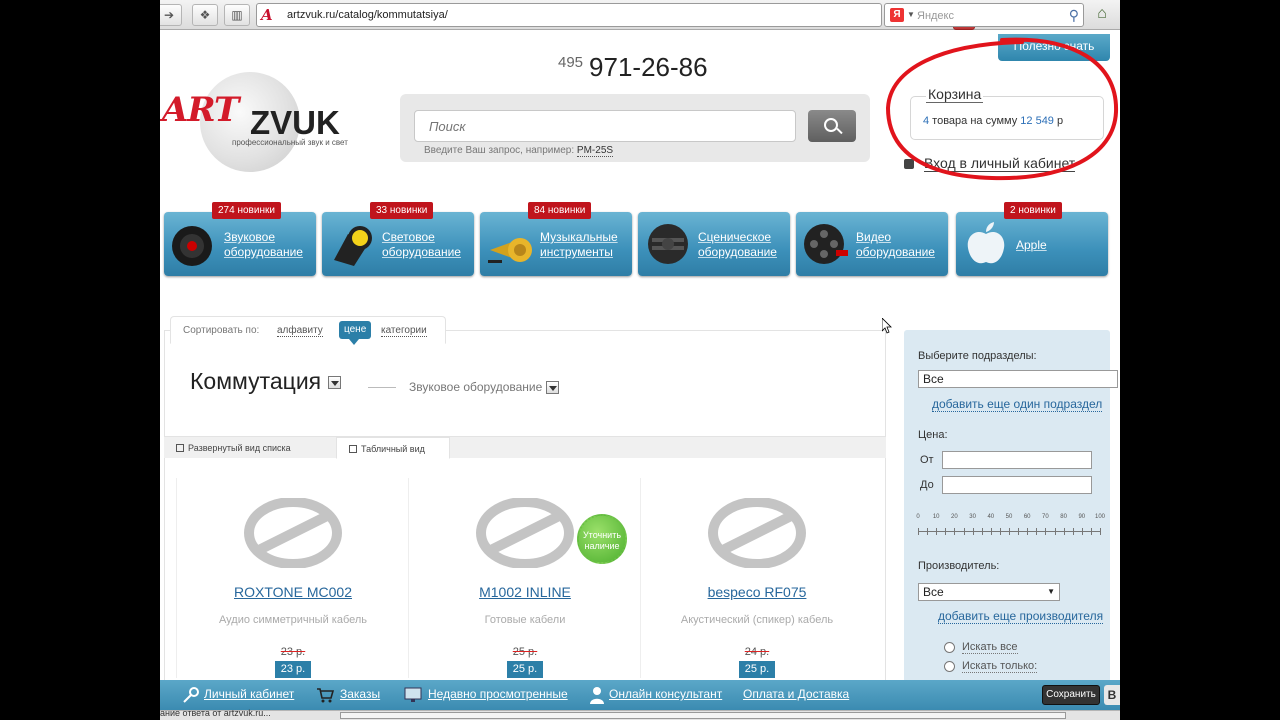 This screenshot has width=1280, height=720. Describe the element at coordinates (525, 592) in the screenshot. I see `product-name-link: M1002 INLINE` at that location.